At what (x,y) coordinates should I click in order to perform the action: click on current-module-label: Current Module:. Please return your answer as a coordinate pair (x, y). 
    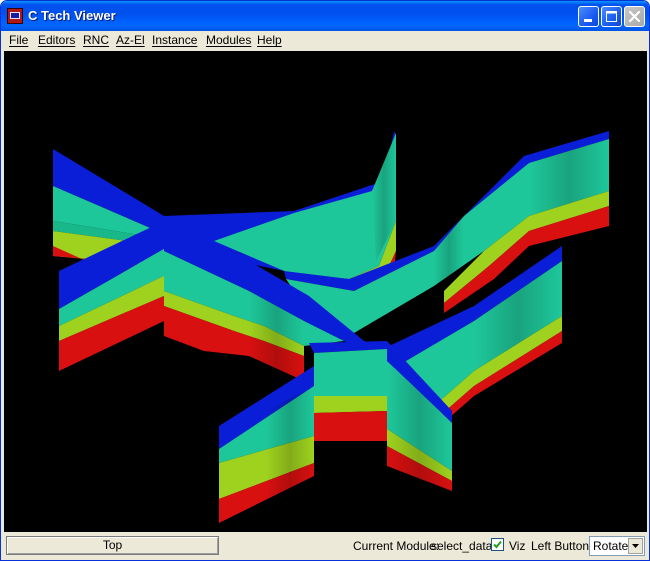
    Looking at the image, I should click on (396, 546).